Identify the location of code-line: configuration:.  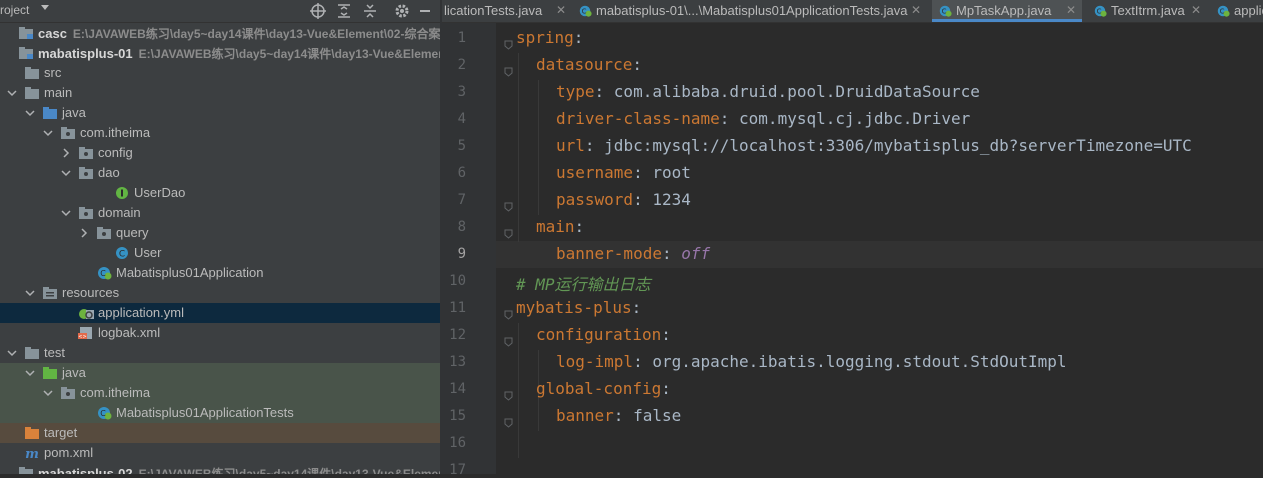
(603, 338).